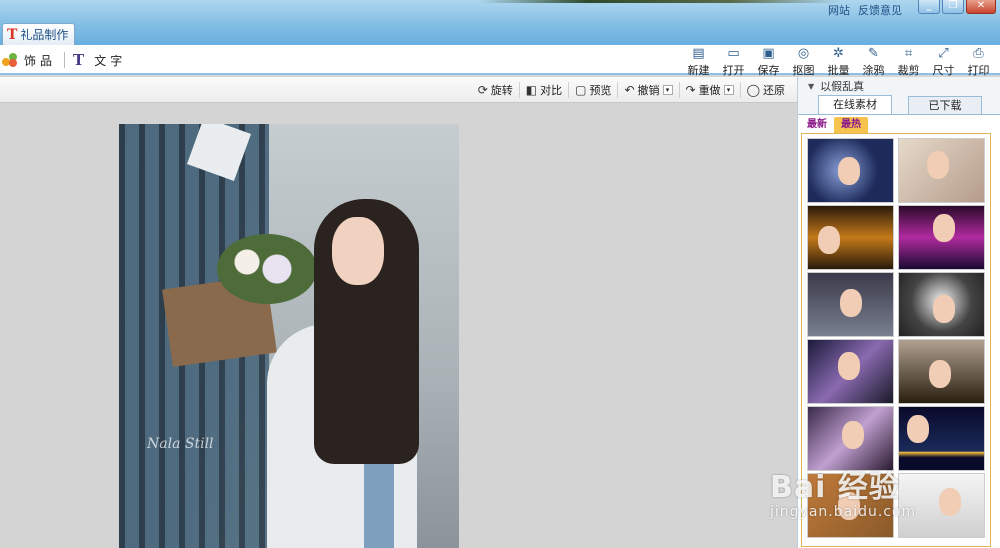 The height and width of the screenshot is (548, 1000). What do you see at coordinates (880, 10) in the screenshot?
I see `feedback-link: 反馈意见` at bounding box center [880, 10].